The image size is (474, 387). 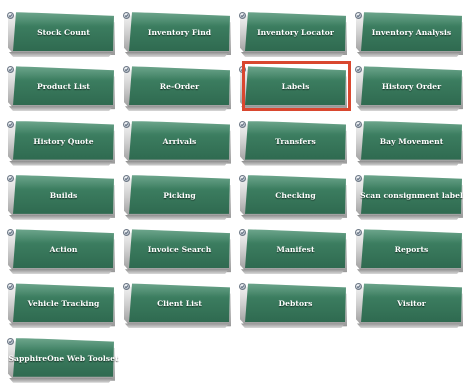 What do you see at coordinates (179, 32) in the screenshot?
I see `tile-label: Inventory Find` at bounding box center [179, 32].